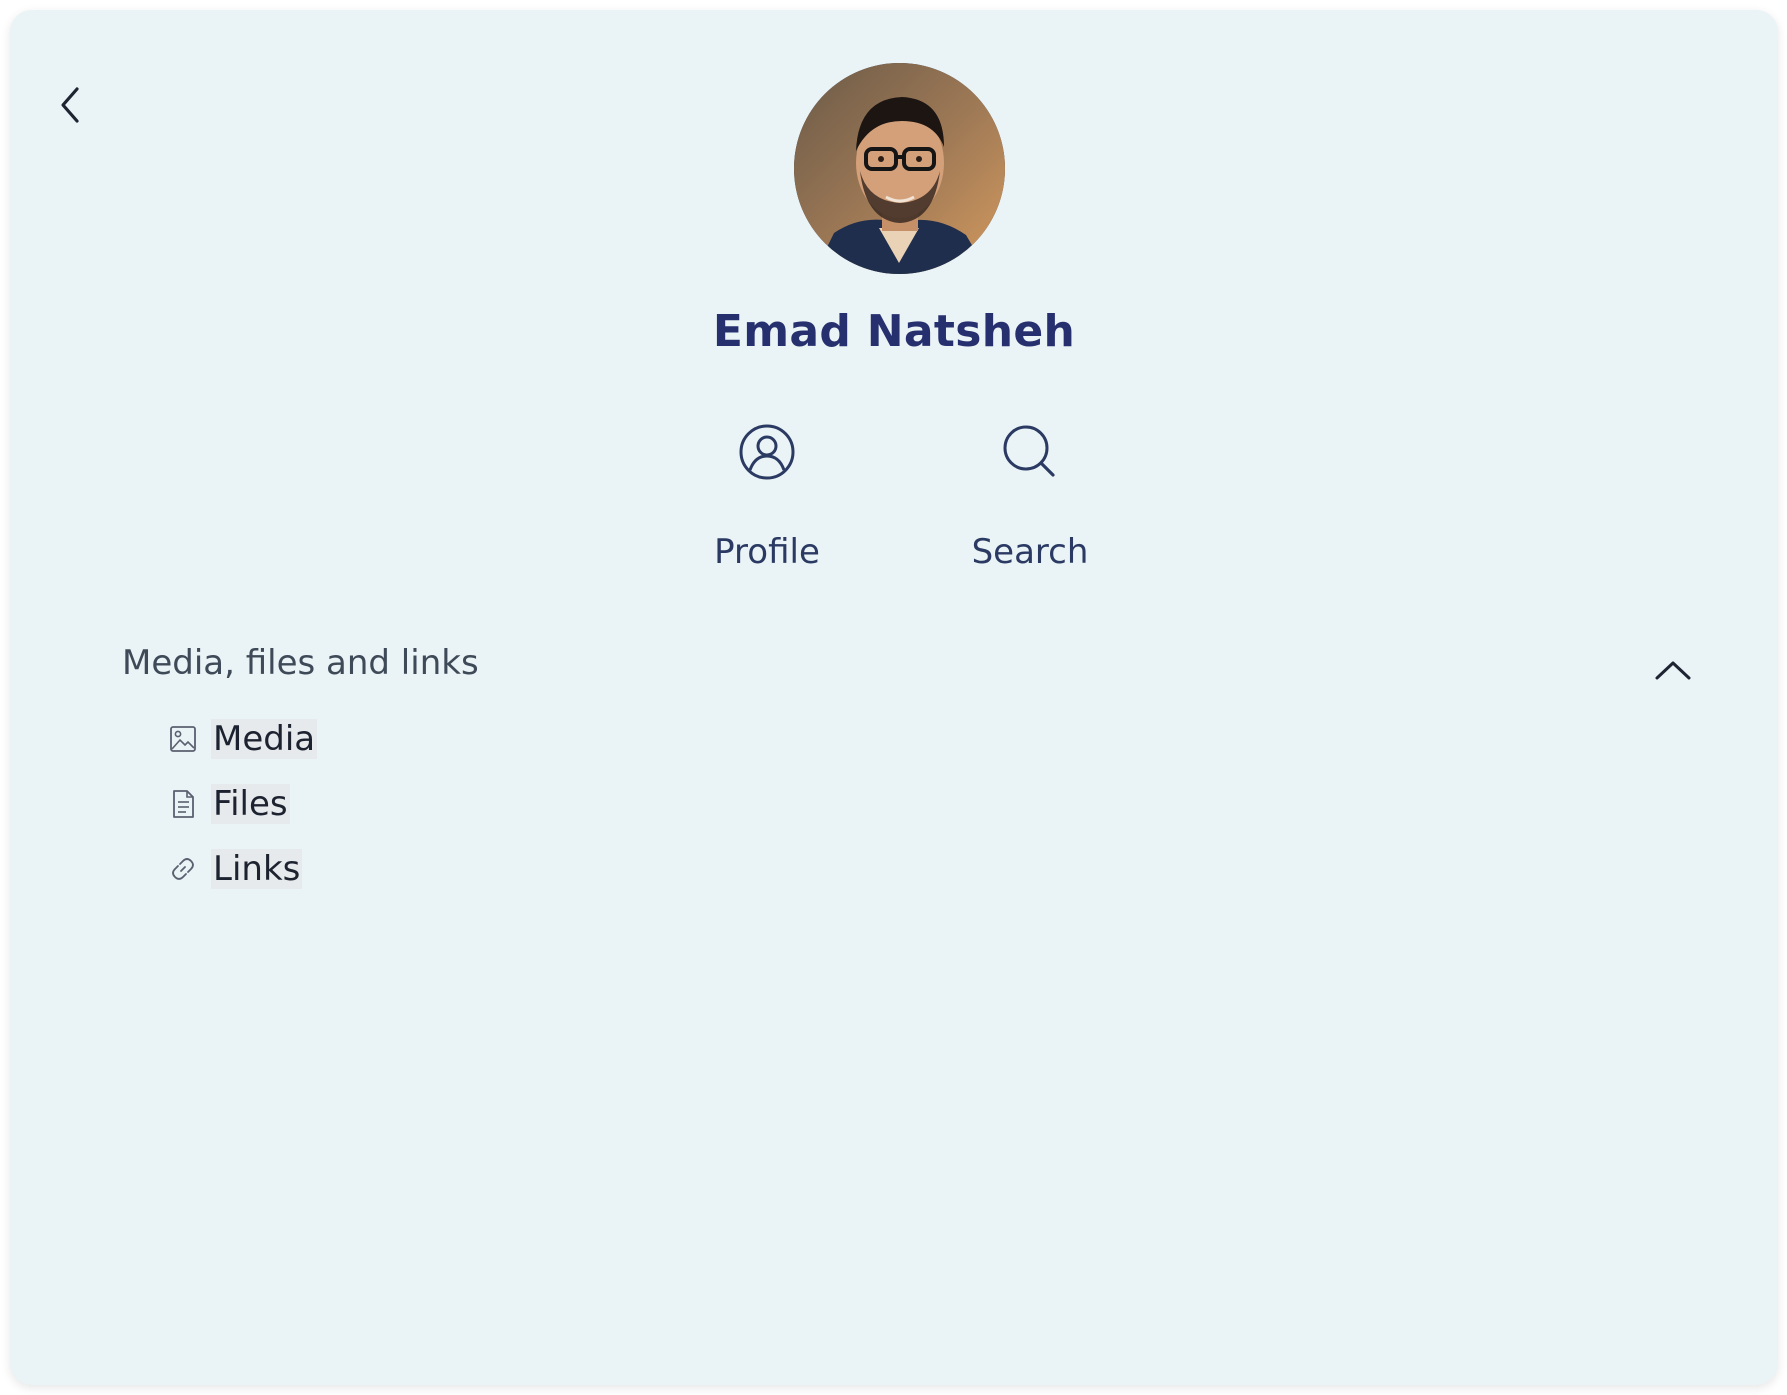  I want to click on media-files-links-list: Media Files Links, so click(242, 812).